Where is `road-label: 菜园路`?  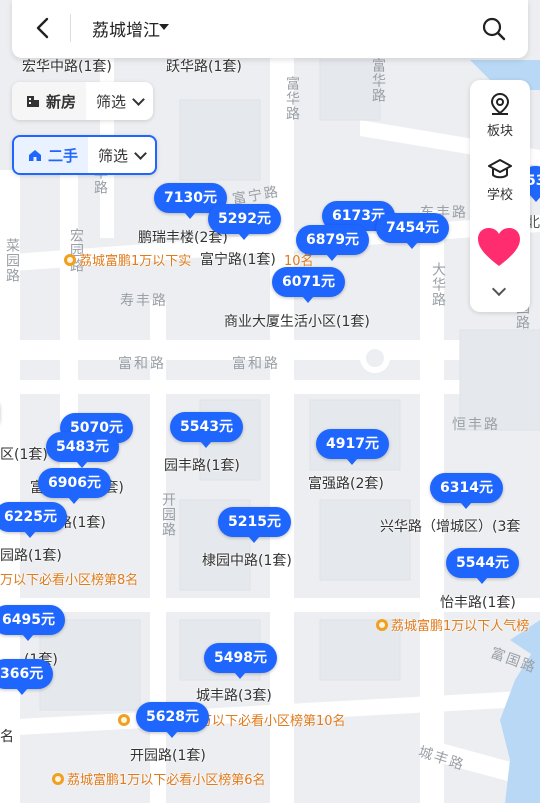 road-label: 菜园路 is located at coordinates (12, 260).